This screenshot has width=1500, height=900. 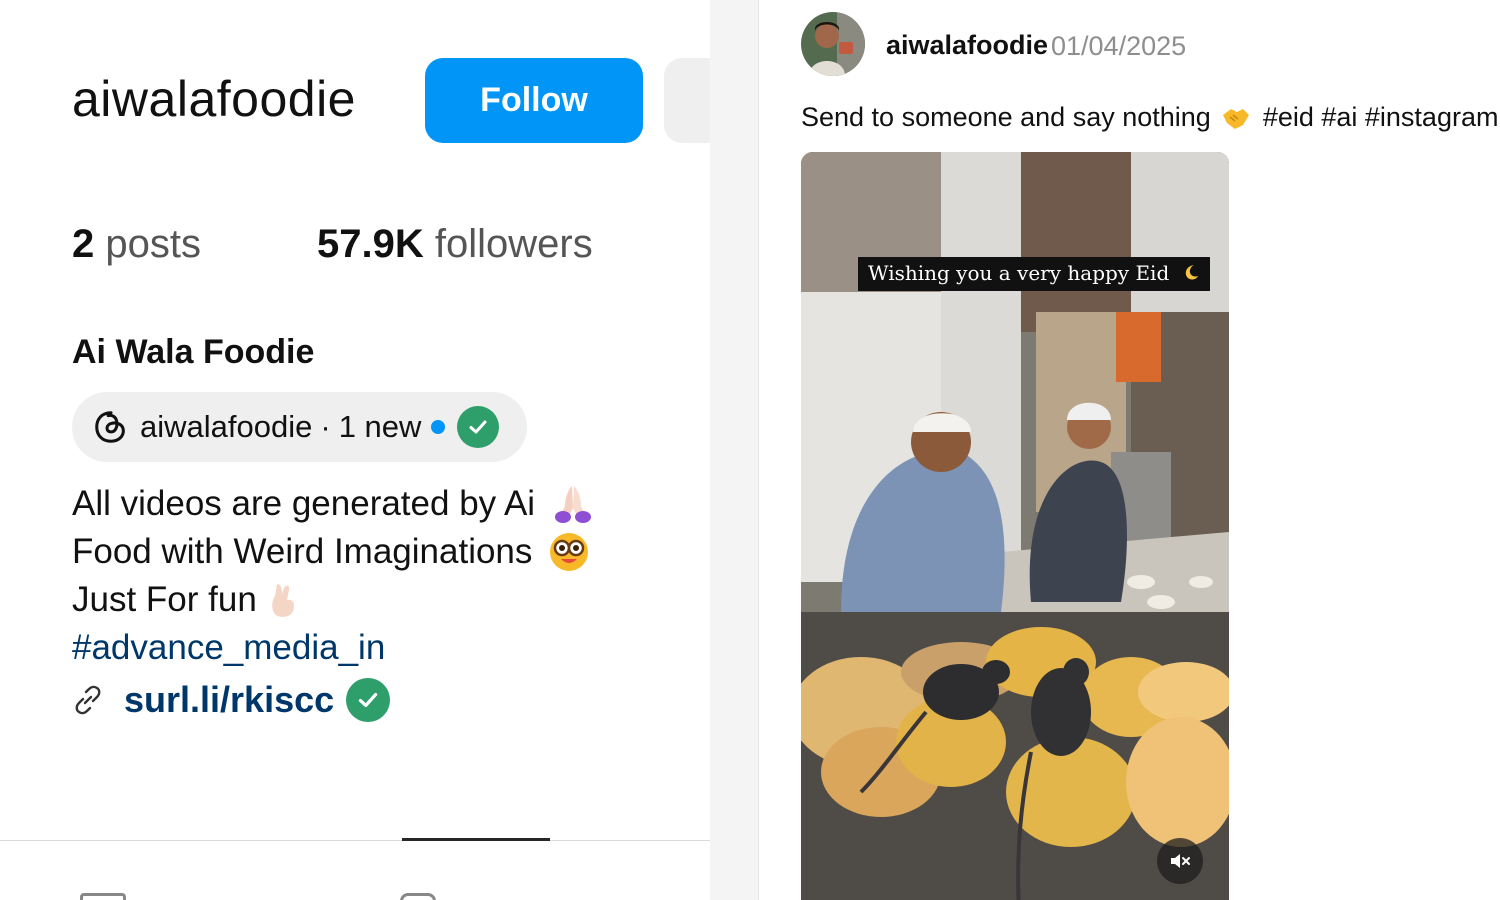 I want to click on message-button, so click(x=687, y=100).